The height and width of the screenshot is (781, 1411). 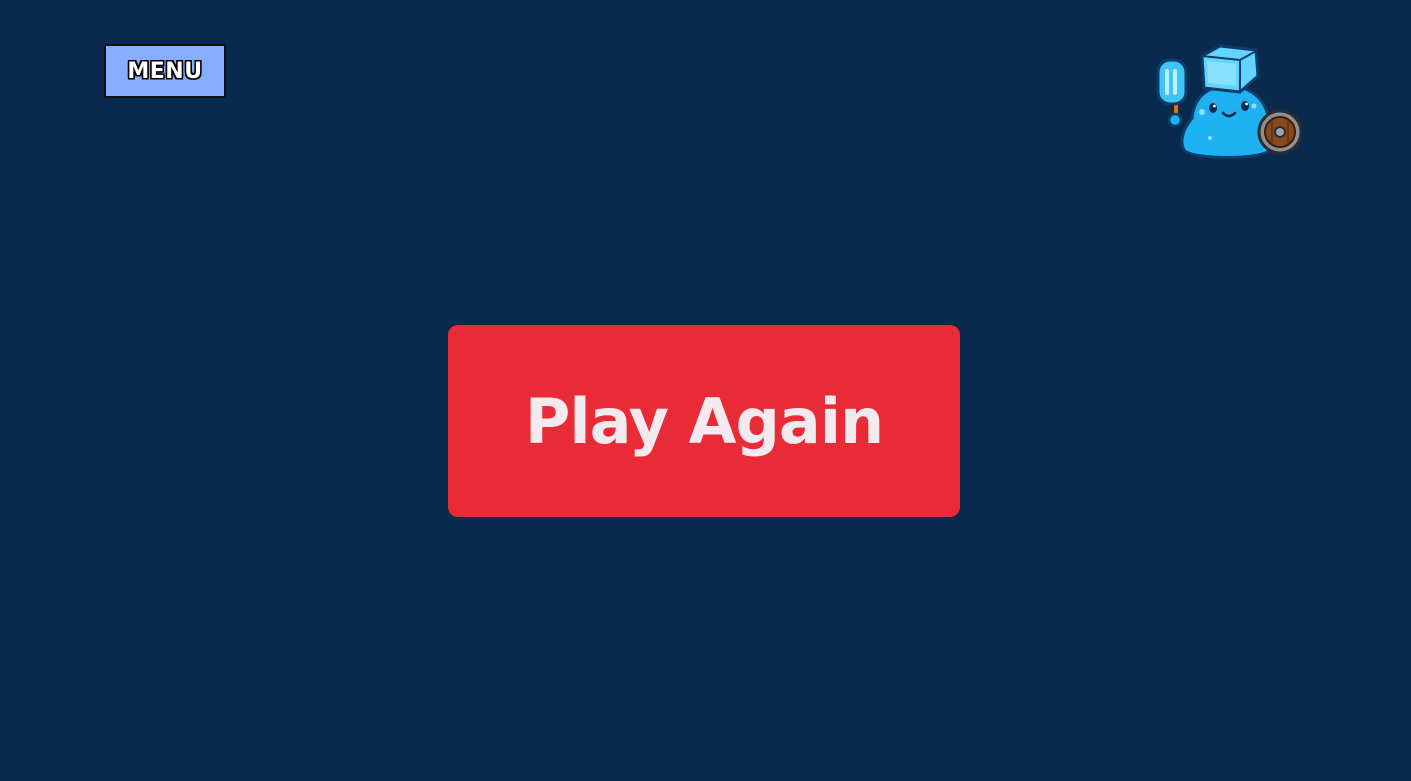 I want to click on play-again-label: Play Again, so click(x=704, y=421).